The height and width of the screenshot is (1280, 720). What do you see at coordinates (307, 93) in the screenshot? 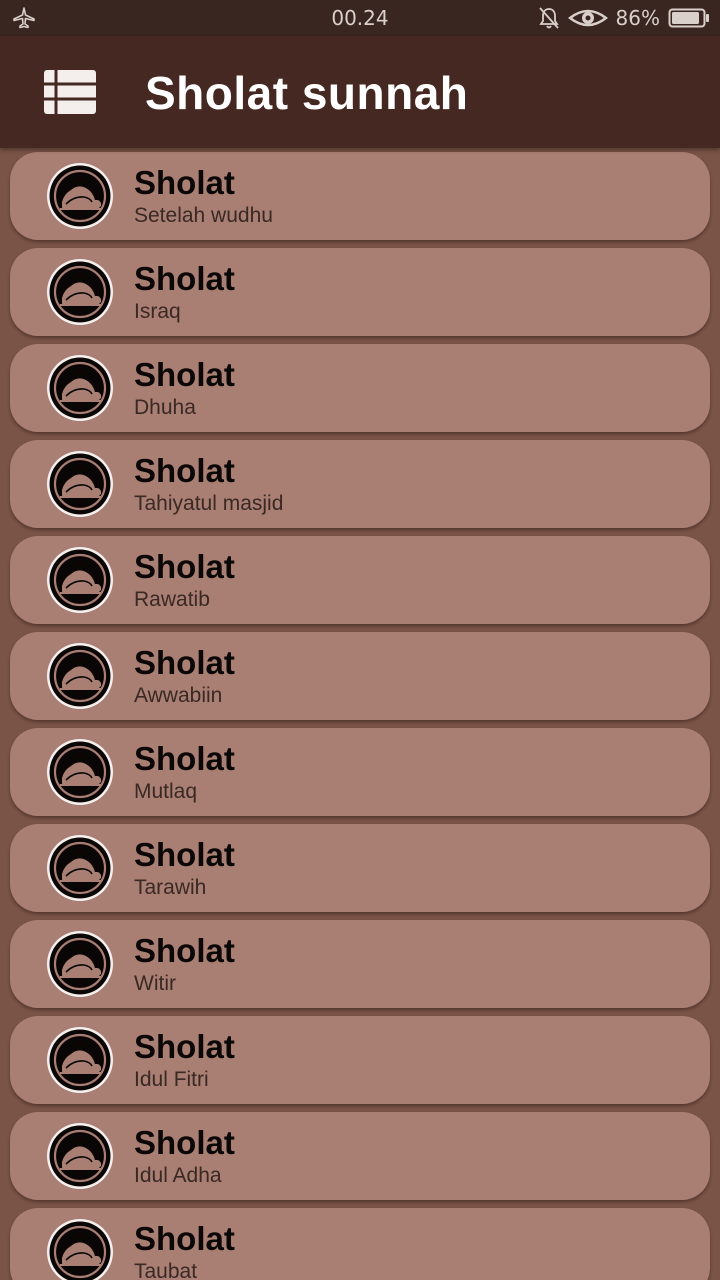
I see `page-title: Sholat sunnah` at bounding box center [307, 93].